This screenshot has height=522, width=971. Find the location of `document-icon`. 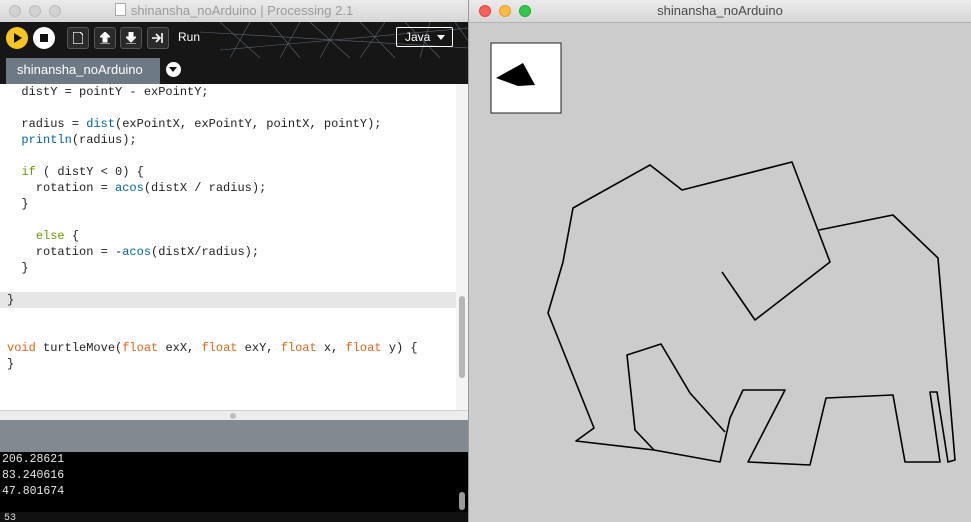

document-icon is located at coordinates (120, 9).